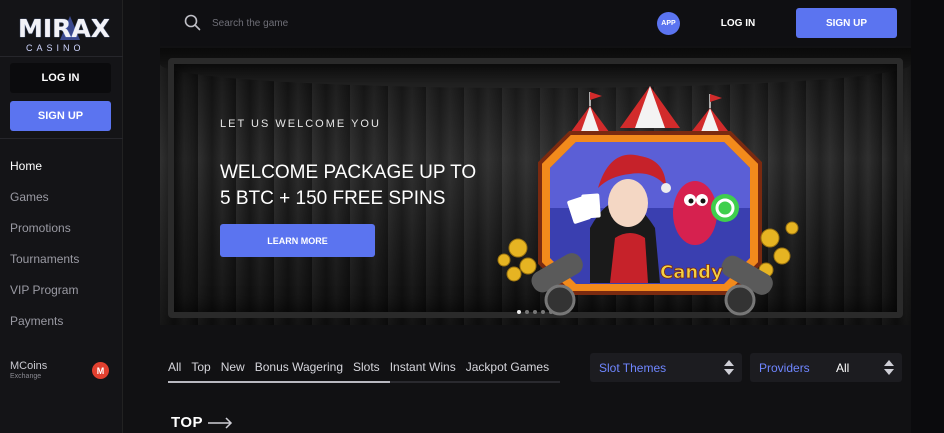 The height and width of the screenshot is (433, 944). Describe the element at coordinates (187, 422) in the screenshot. I see `section-title-top: TOP` at that location.